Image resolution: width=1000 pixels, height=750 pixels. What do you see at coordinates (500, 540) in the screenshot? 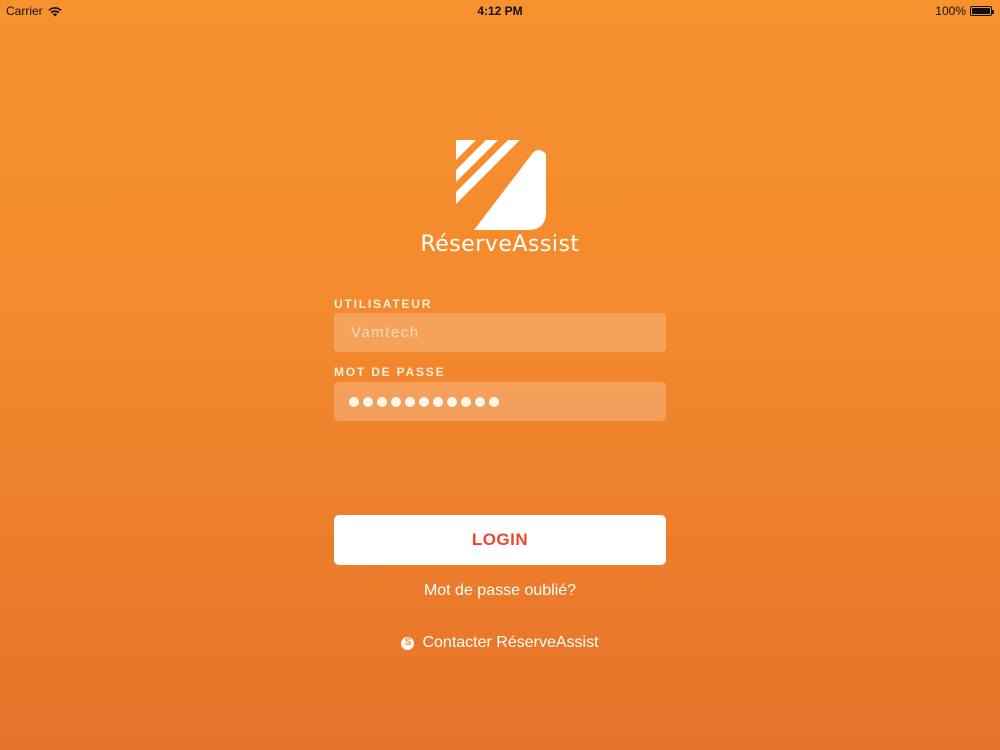
I see `login-button: LOGIN` at bounding box center [500, 540].